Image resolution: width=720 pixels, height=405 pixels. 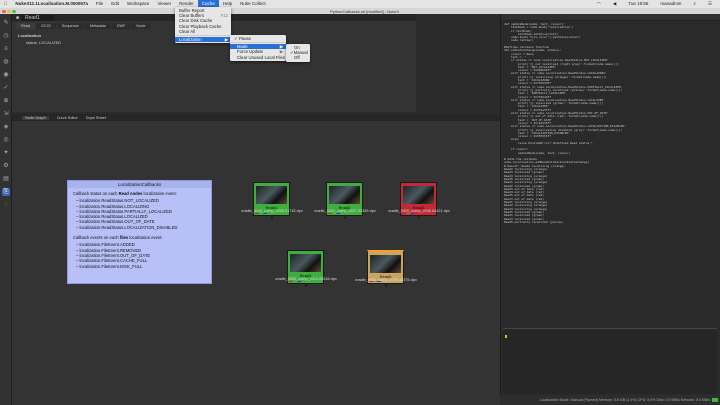 I want to click on node-filename: cradle_0140_comp_v006.01715.dpx, so click(x=272, y=211).